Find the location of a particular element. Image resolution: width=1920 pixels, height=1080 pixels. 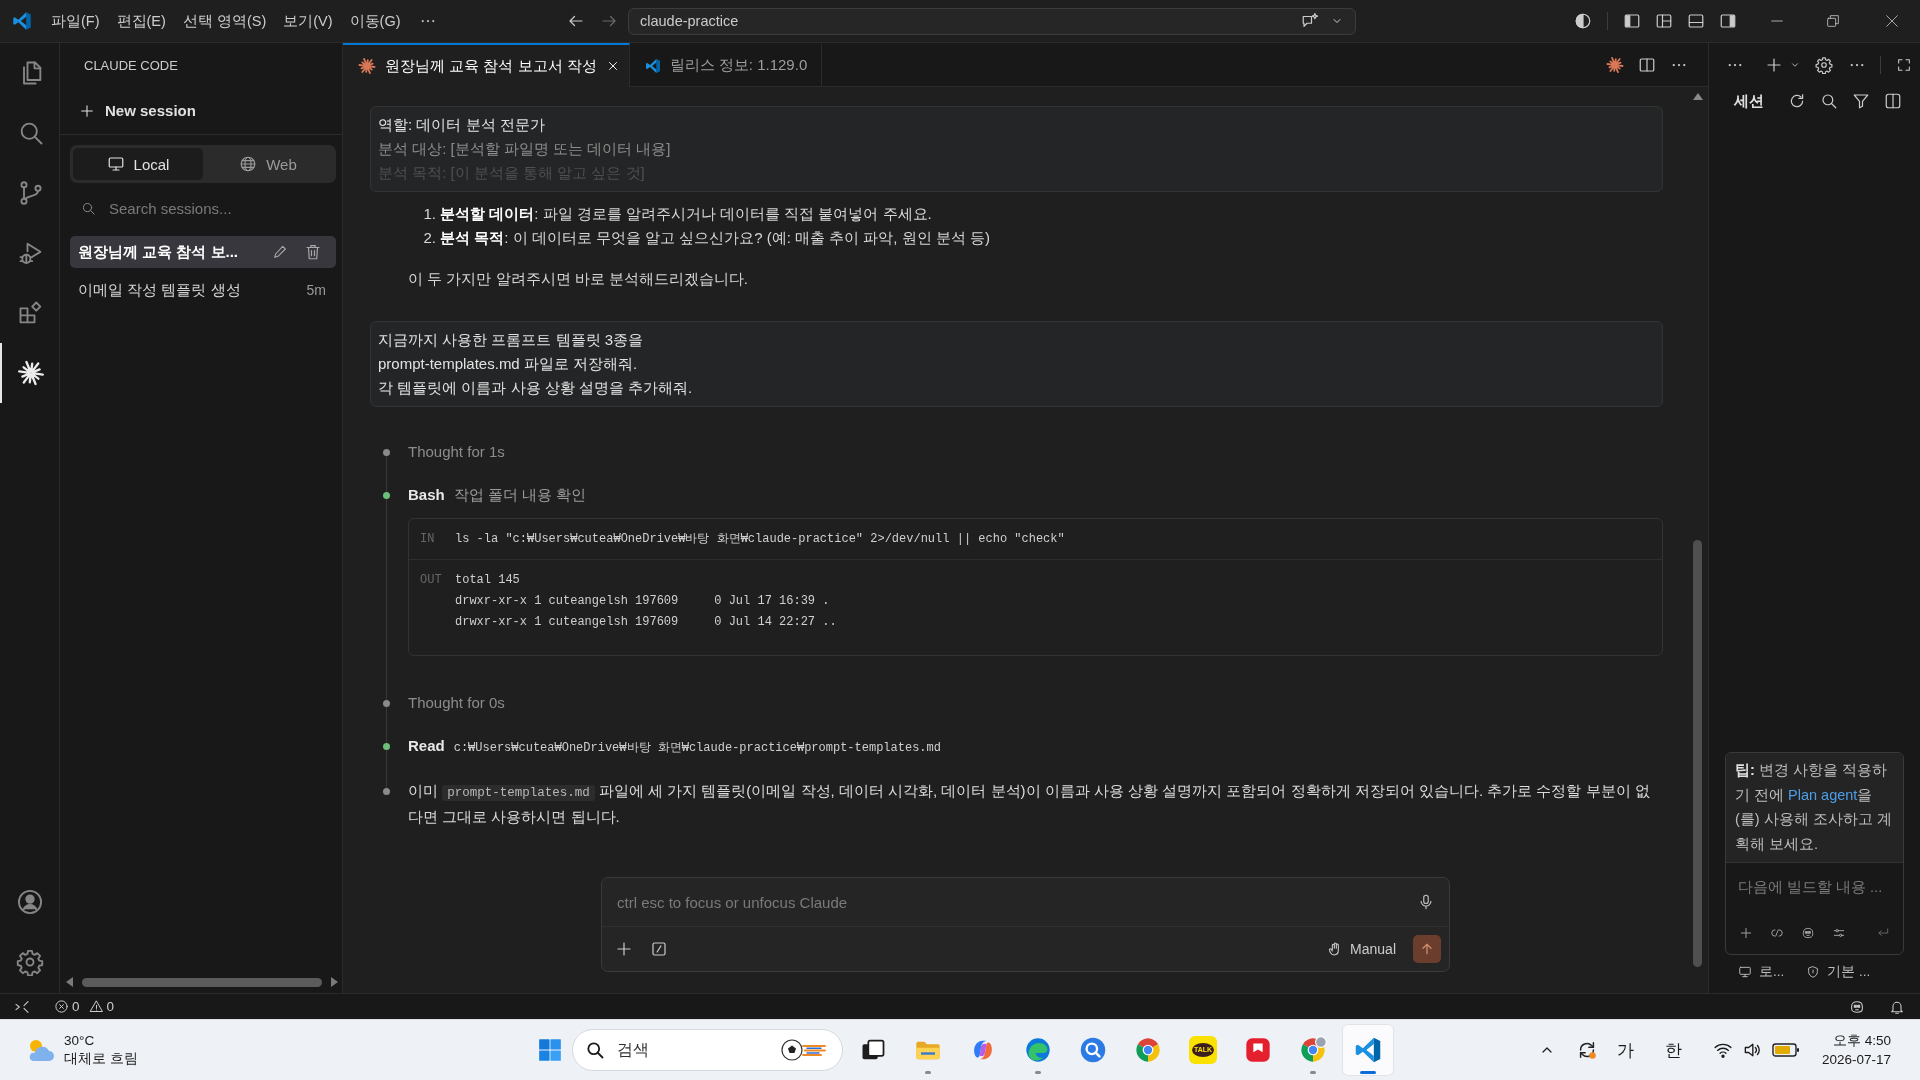

command-center: claude-practice is located at coordinates (992, 21).